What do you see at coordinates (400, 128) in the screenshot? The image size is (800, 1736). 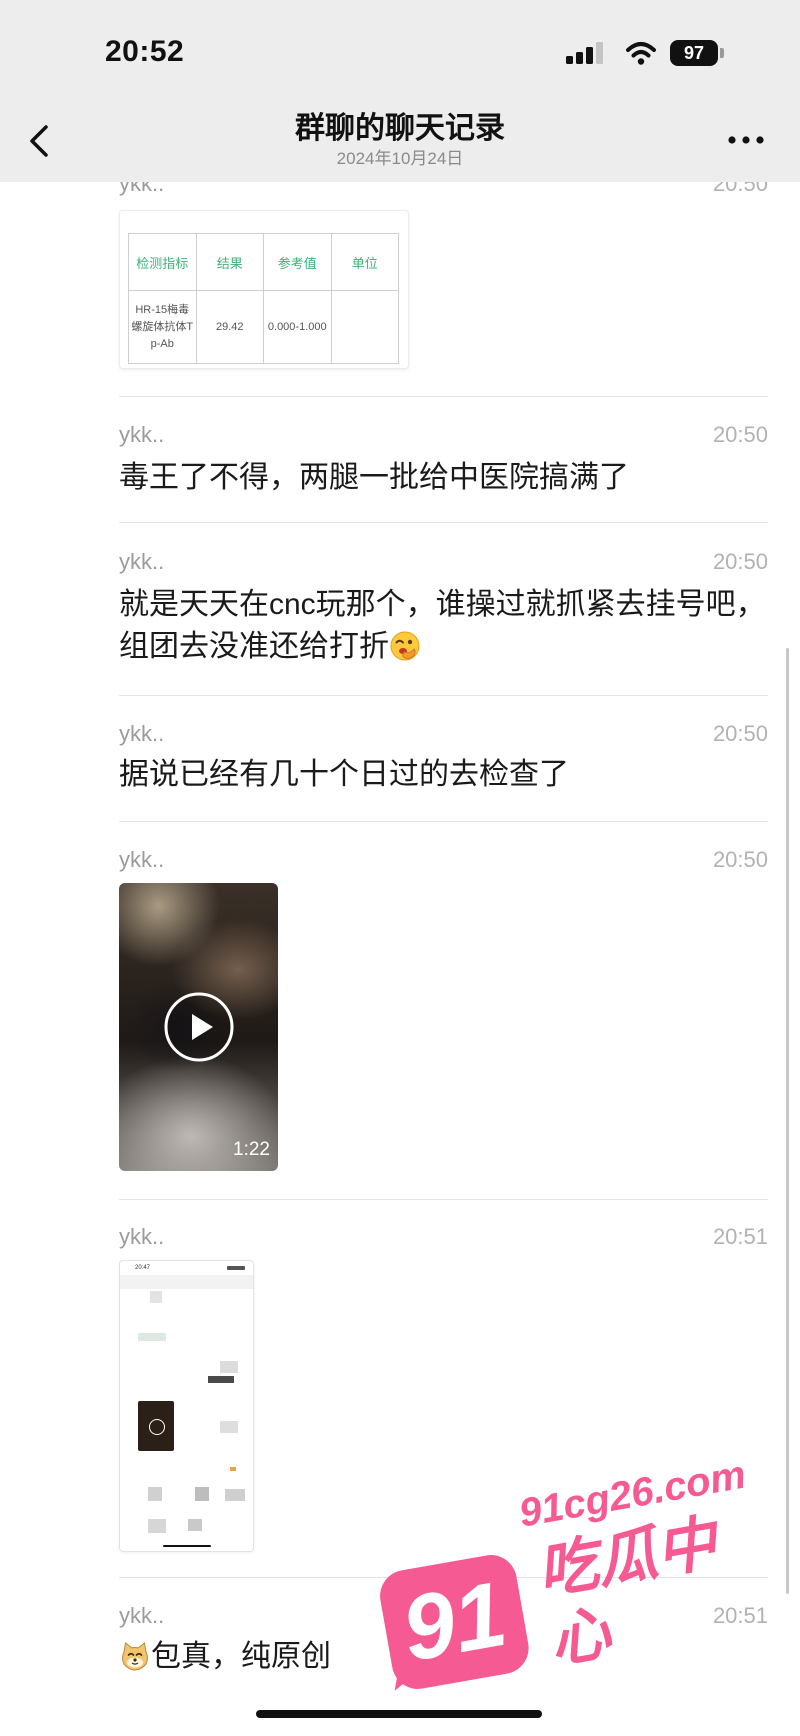 I see `page-title: 群聊的聊天记录` at bounding box center [400, 128].